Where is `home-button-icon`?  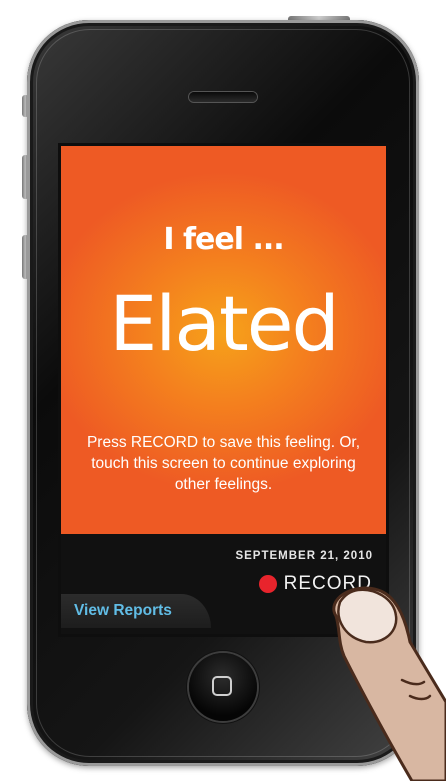 home-button-icon is located at coordinates (223, 687).